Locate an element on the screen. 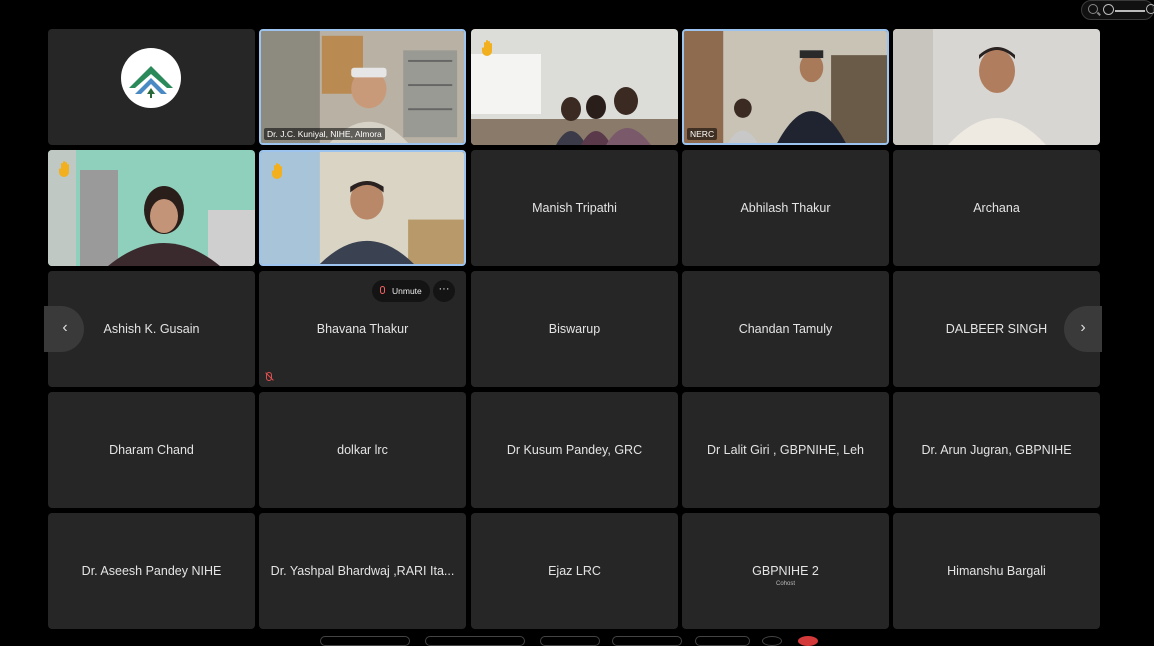  zoom-slider-track is located at coordinates (1130, 11).